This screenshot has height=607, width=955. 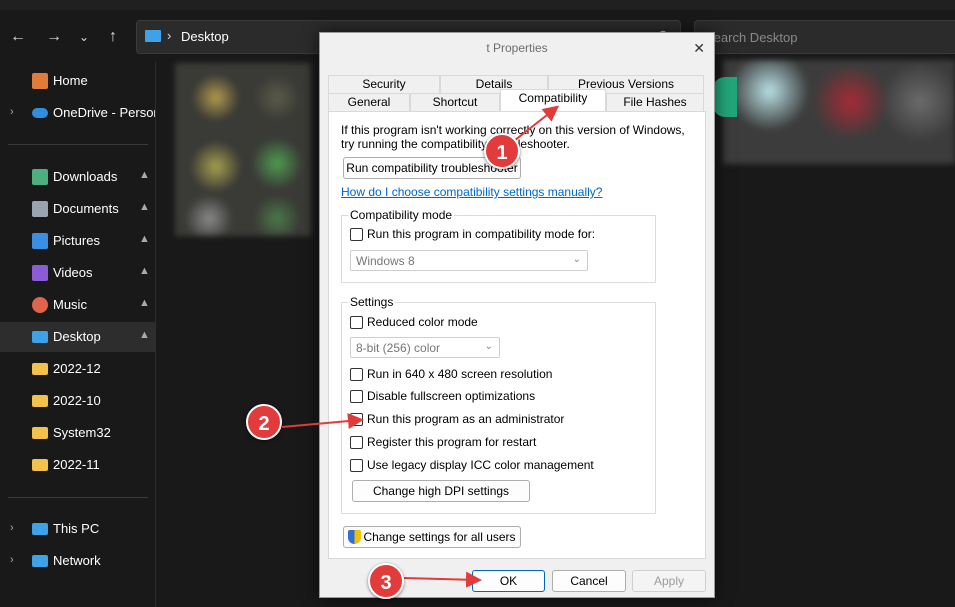 I want to click on annotation-badge-1: 1, so click(x=502, y=151).